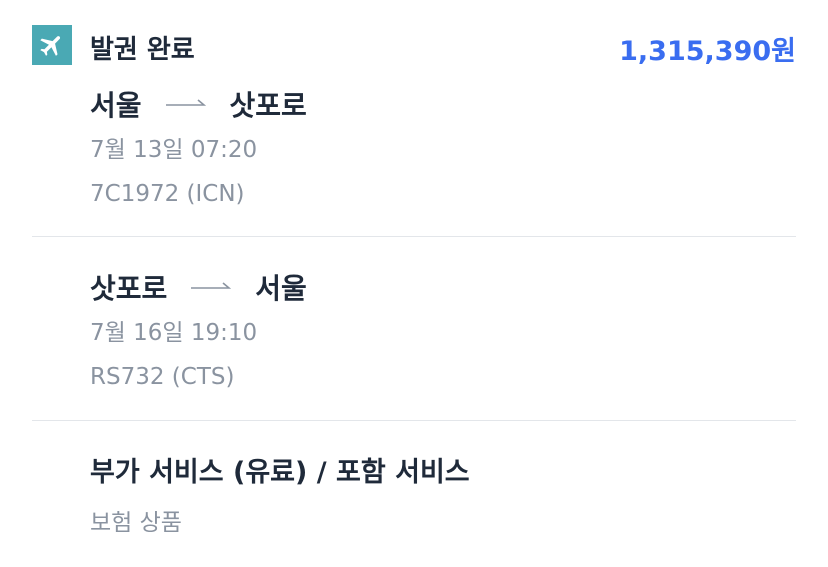 The image size is (828, 567). I want to click on route: 삿포로 서울, so click(443, 287).